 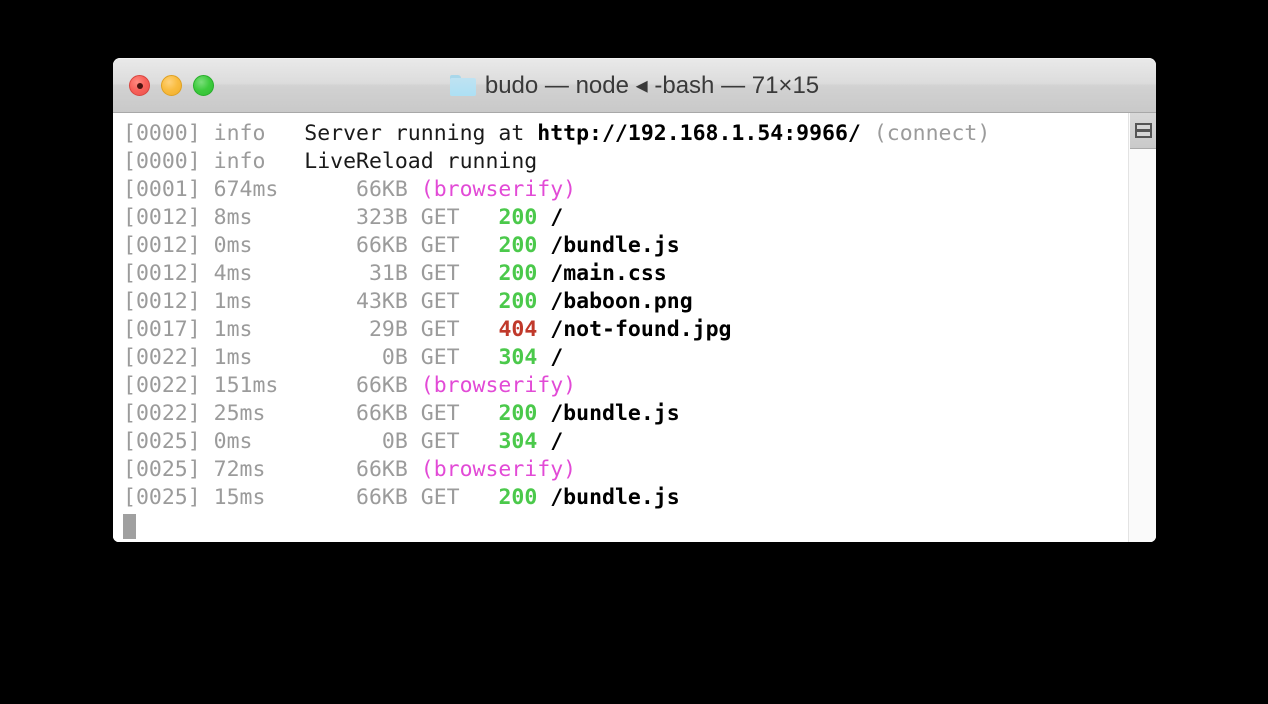 I want to click on log-path: /not-found.jpg, so click(x=641, y=329).